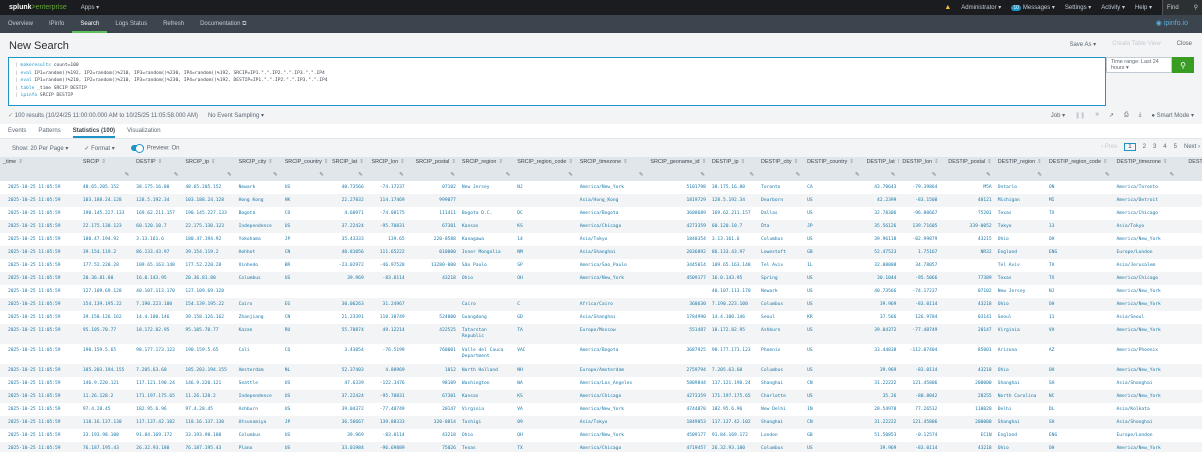 This screenshot has width=1202, height=452. What do you see at coordinates (1020, 169) in the screenshot?
I see `column-header-destip-region: DESTIP_region ⇕ ✎` at bounding box center [1020, 169].